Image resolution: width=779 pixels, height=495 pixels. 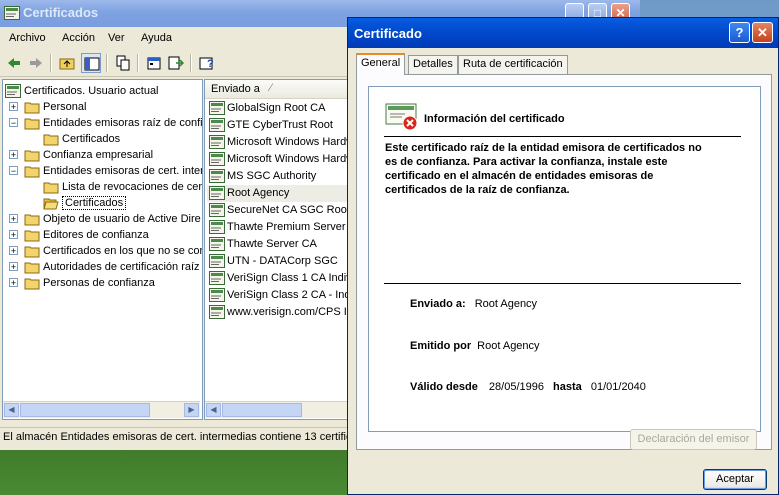 I want to click on dialog-help-button: ?, so click(x=739, y=32).